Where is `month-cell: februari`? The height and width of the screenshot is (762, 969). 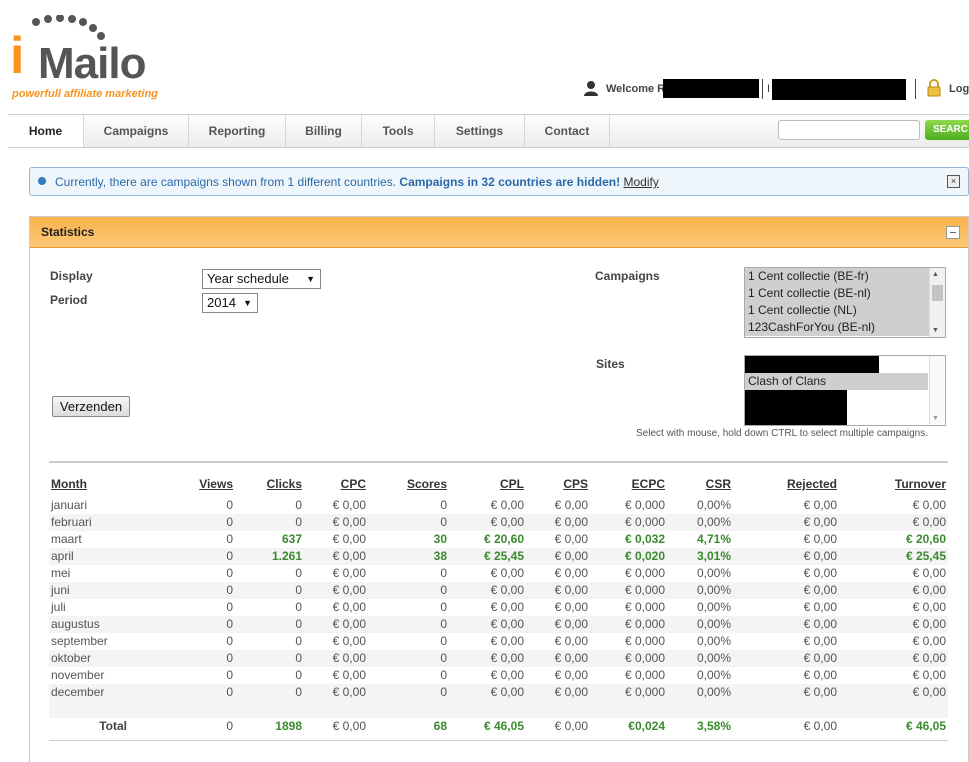 month-cell: februari is located at coordinates (89, 522).